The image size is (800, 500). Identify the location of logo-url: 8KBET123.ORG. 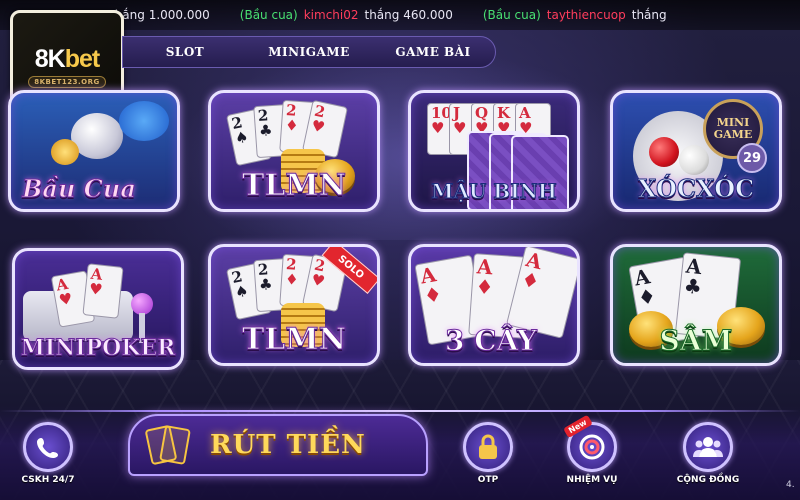
(67, 81).